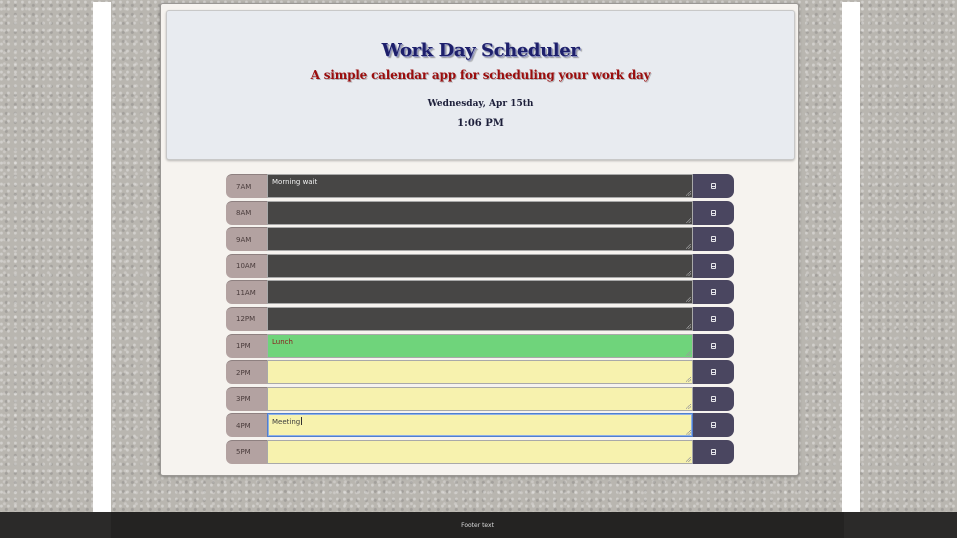 This screenshot has height=538, width=957. I want to click on event-description-text: Morning wait, so click(295, 182).